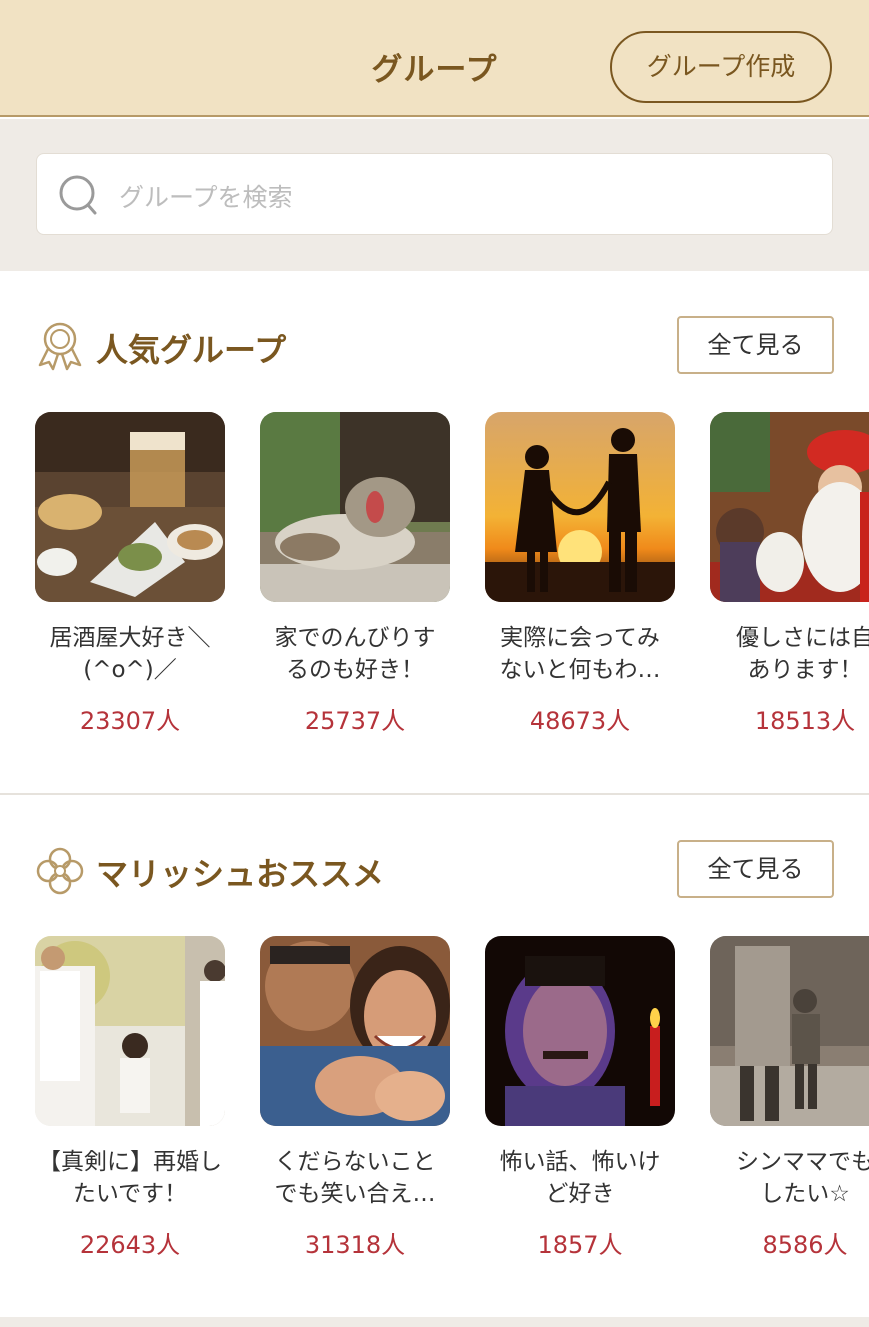  Describe the element at coordinates (805, 1245) in the screenshot. I see `member-count: 8586人` at that location.